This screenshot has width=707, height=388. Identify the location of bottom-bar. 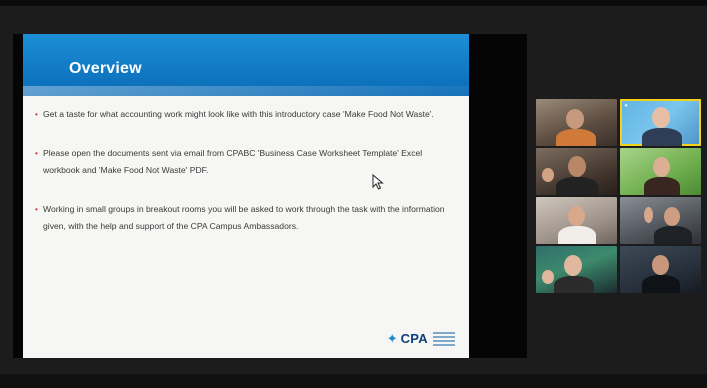
(353, 381).